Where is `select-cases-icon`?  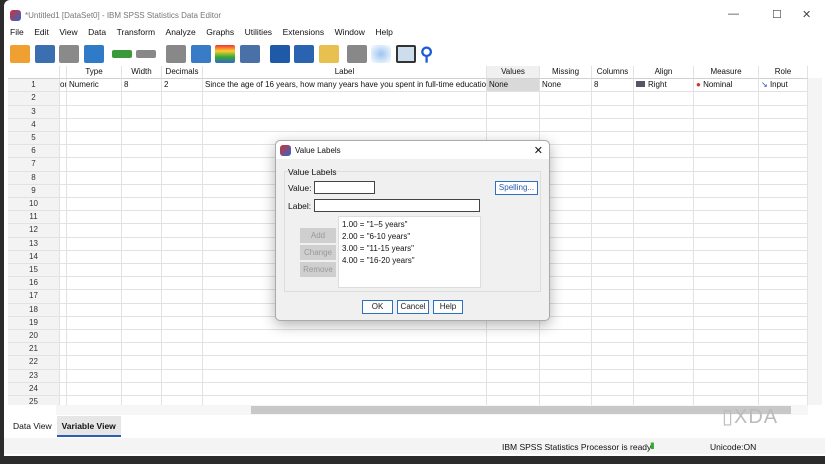
select-cases-icon is located at coordinates (381, 54).